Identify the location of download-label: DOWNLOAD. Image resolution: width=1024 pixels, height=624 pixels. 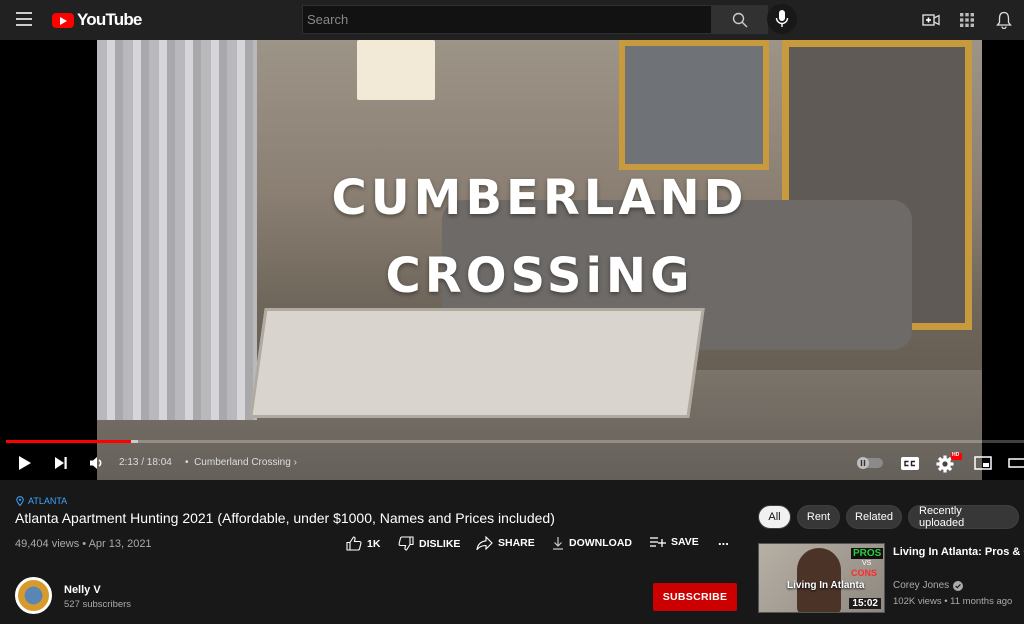
(600, 543).